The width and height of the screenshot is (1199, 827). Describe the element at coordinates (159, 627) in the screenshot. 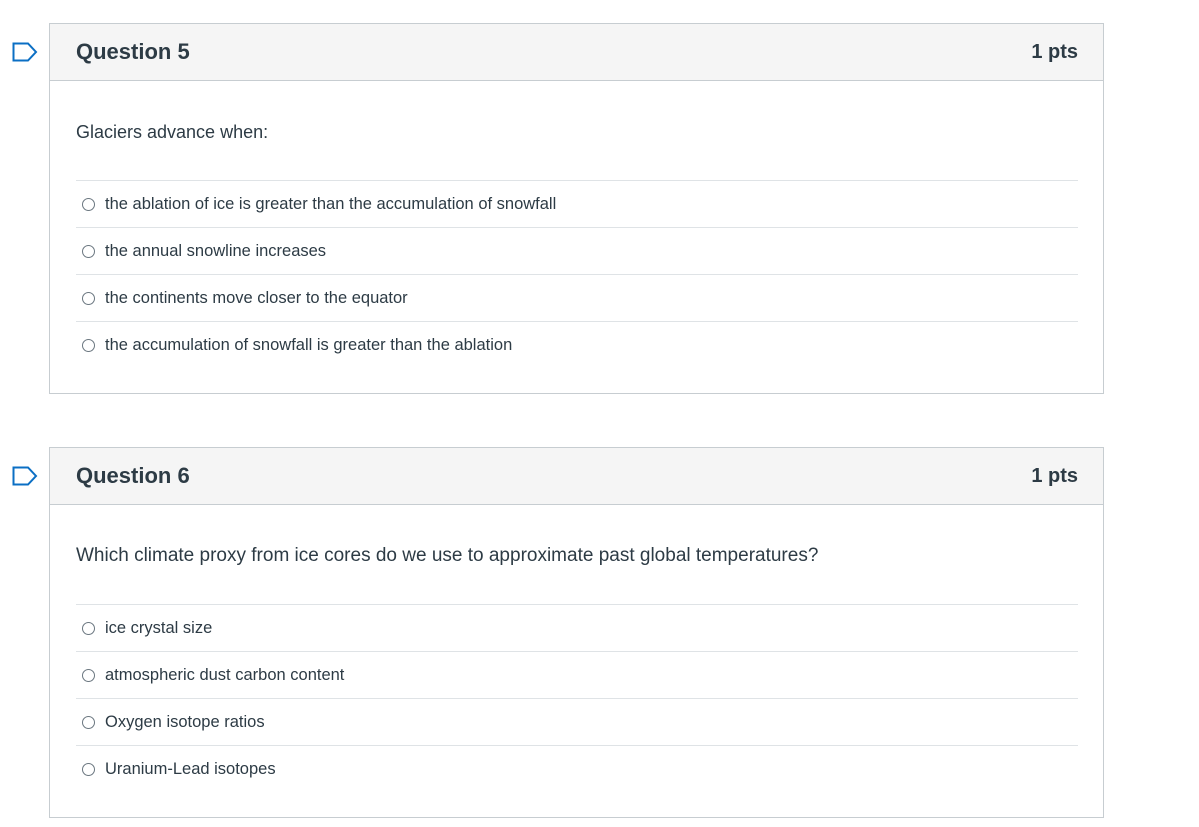

I see `answer-label: ice crystal size` at that location.